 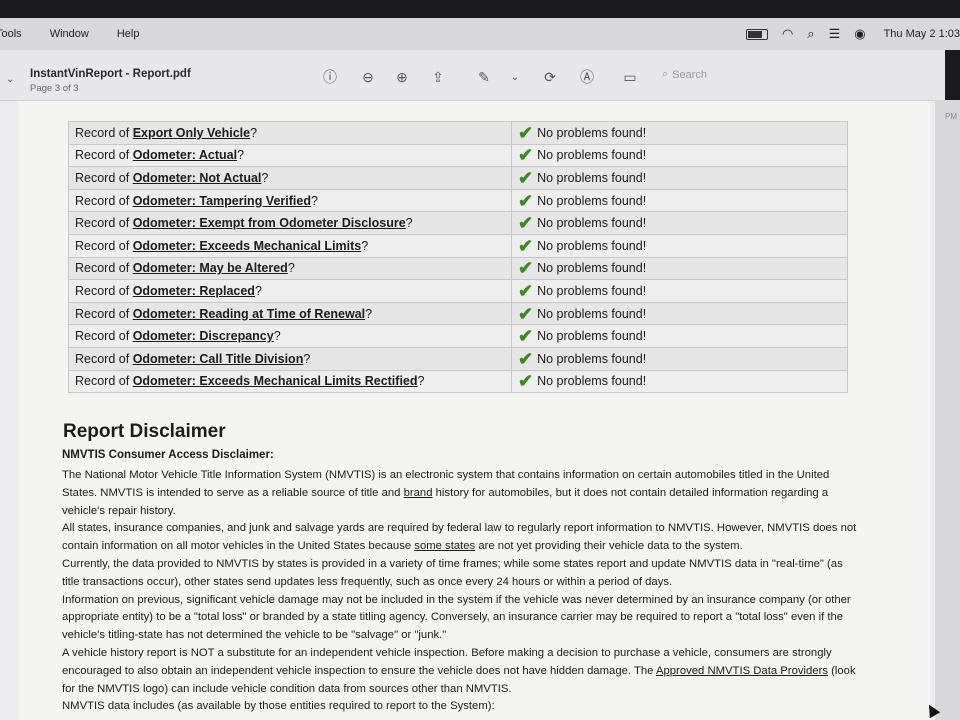 I want to click on background-window-edge: PM, so click(x=947, y=410).